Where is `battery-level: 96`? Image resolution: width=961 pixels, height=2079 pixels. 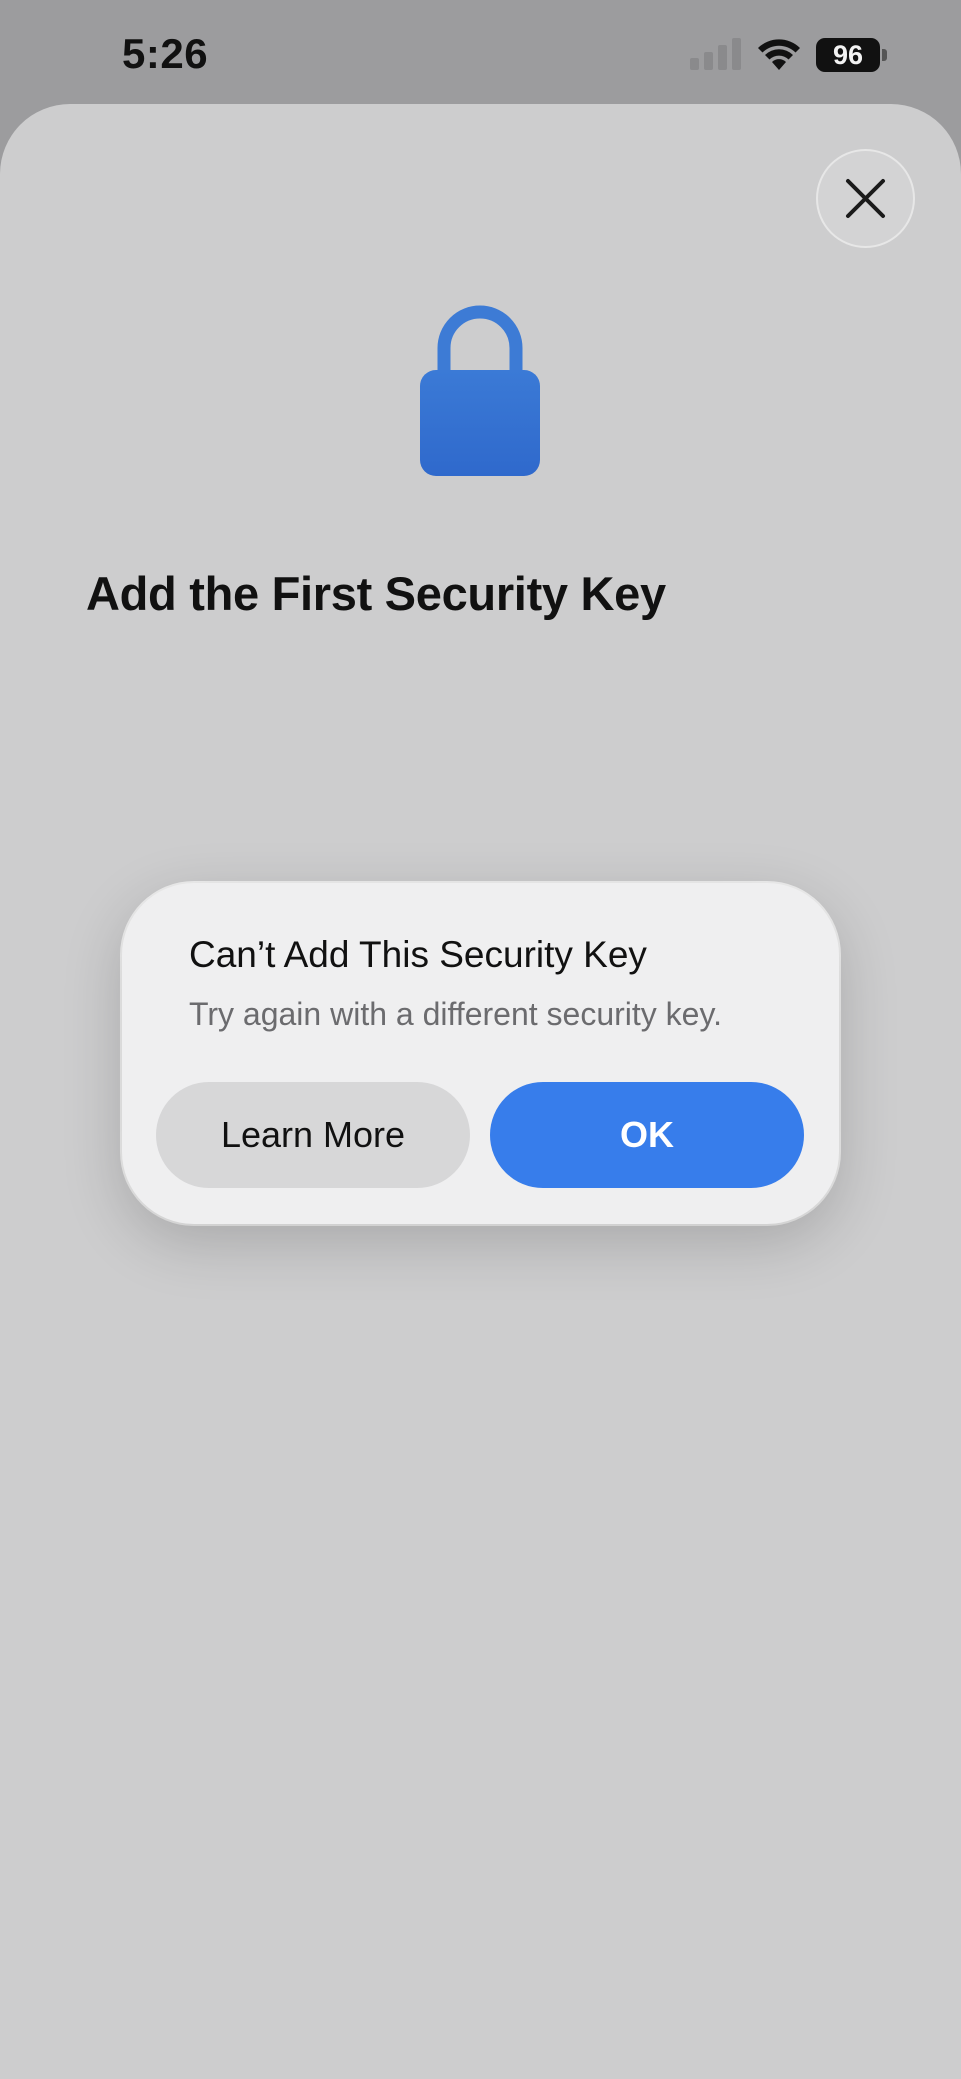 battery-level: 96 is located at coordinates (848, 55).